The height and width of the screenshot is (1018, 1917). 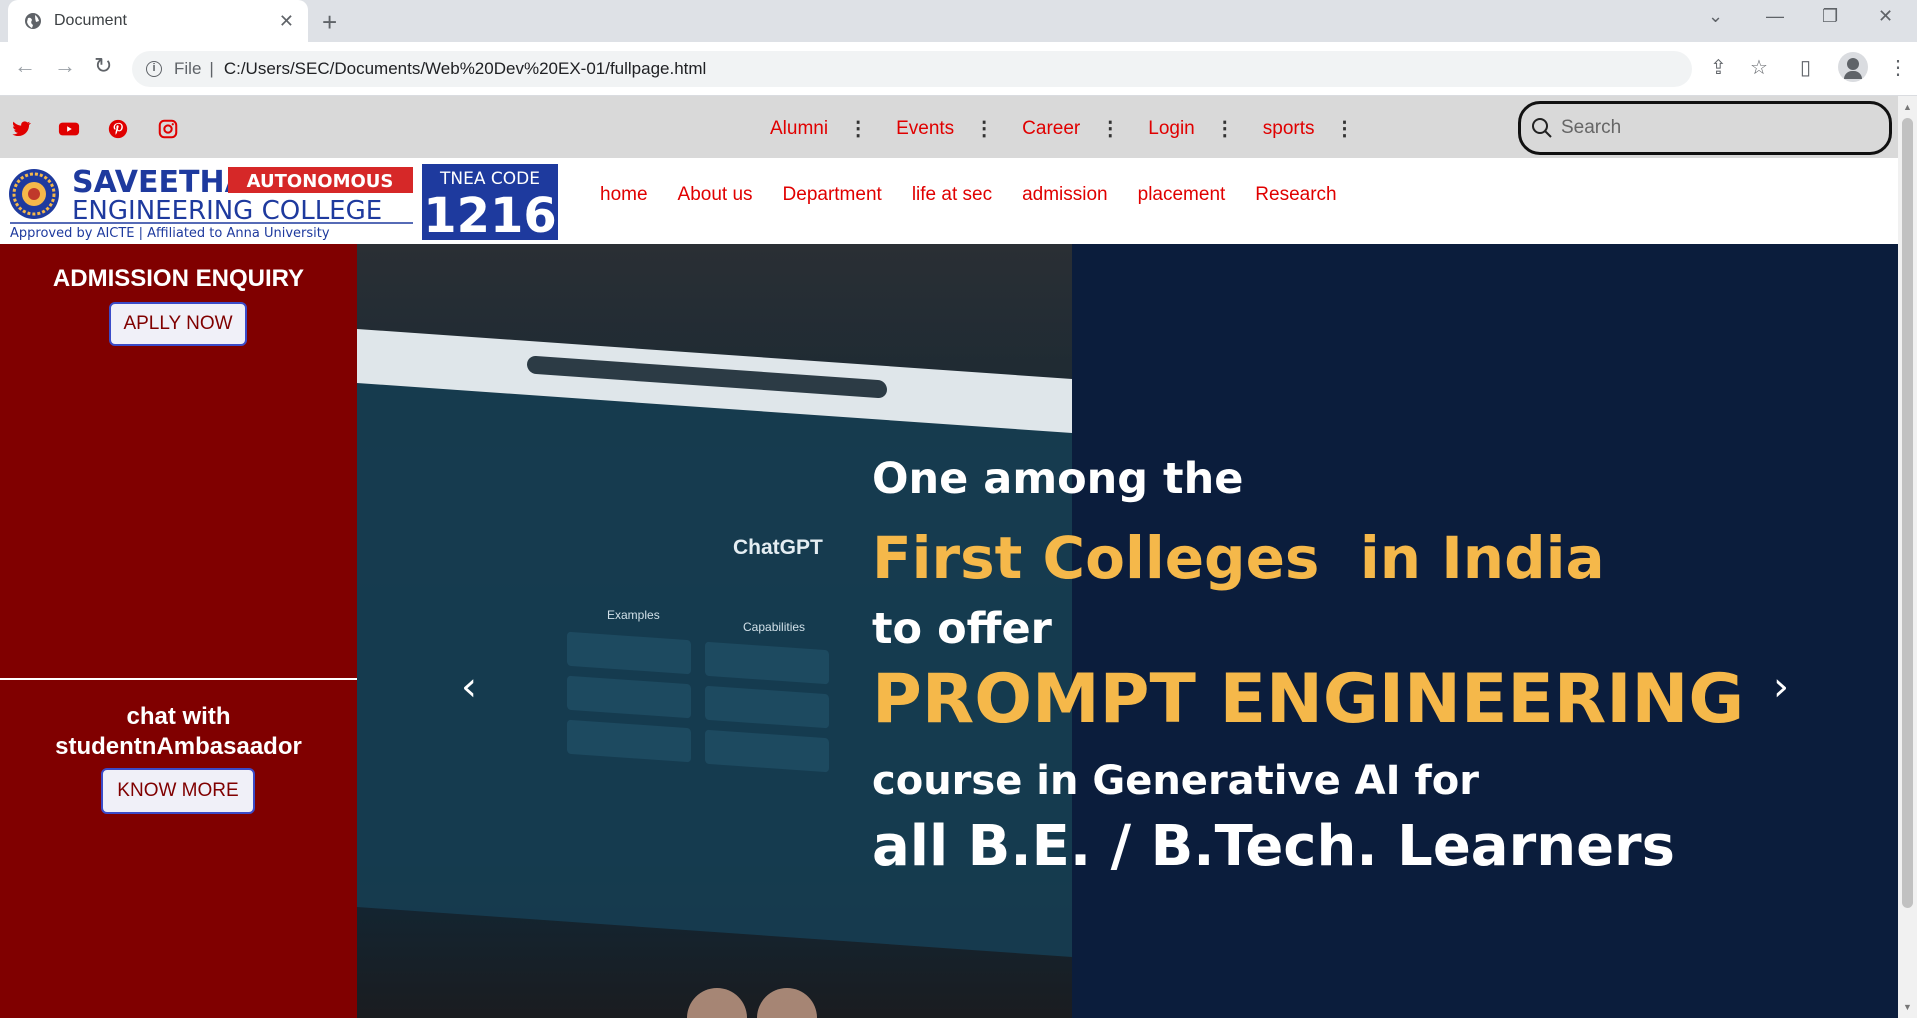 What do you see at coordinates (329, 22) in the screenshot?
I see `new-tab-button: +` at bounding box center [329, 22].